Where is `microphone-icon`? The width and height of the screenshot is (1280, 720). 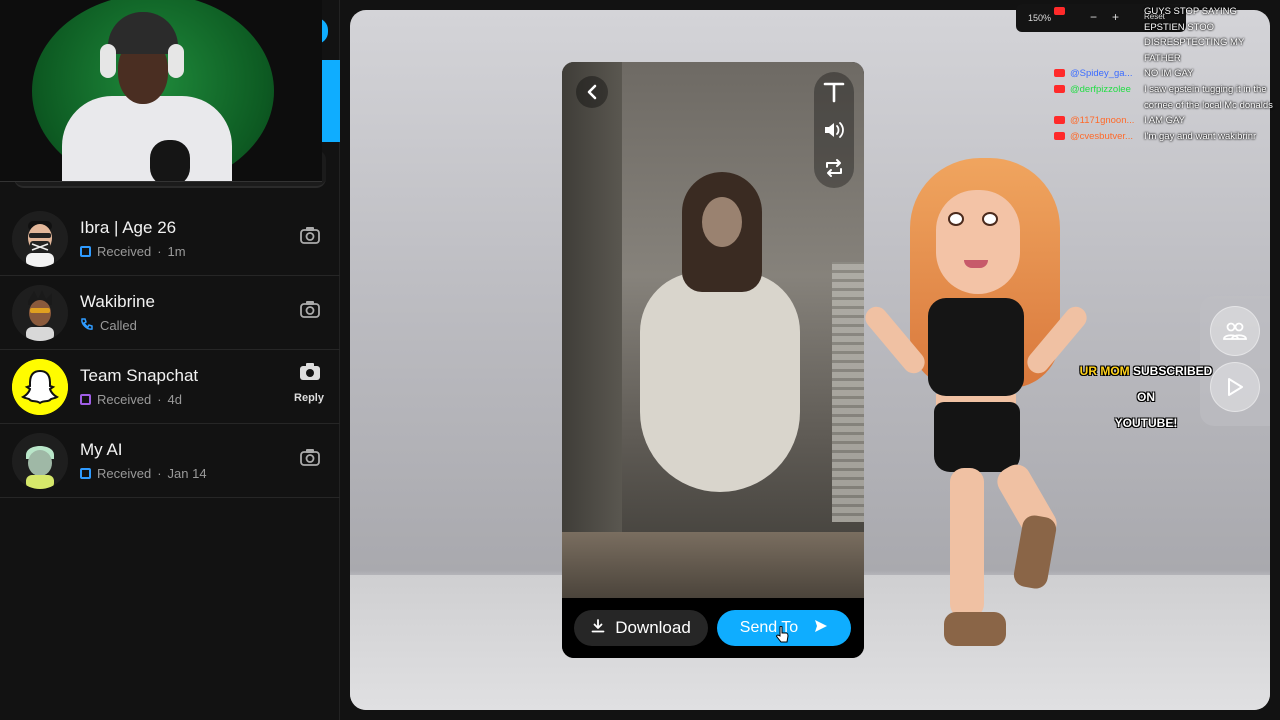
microphone-icon is located at coordinates (170, 160).